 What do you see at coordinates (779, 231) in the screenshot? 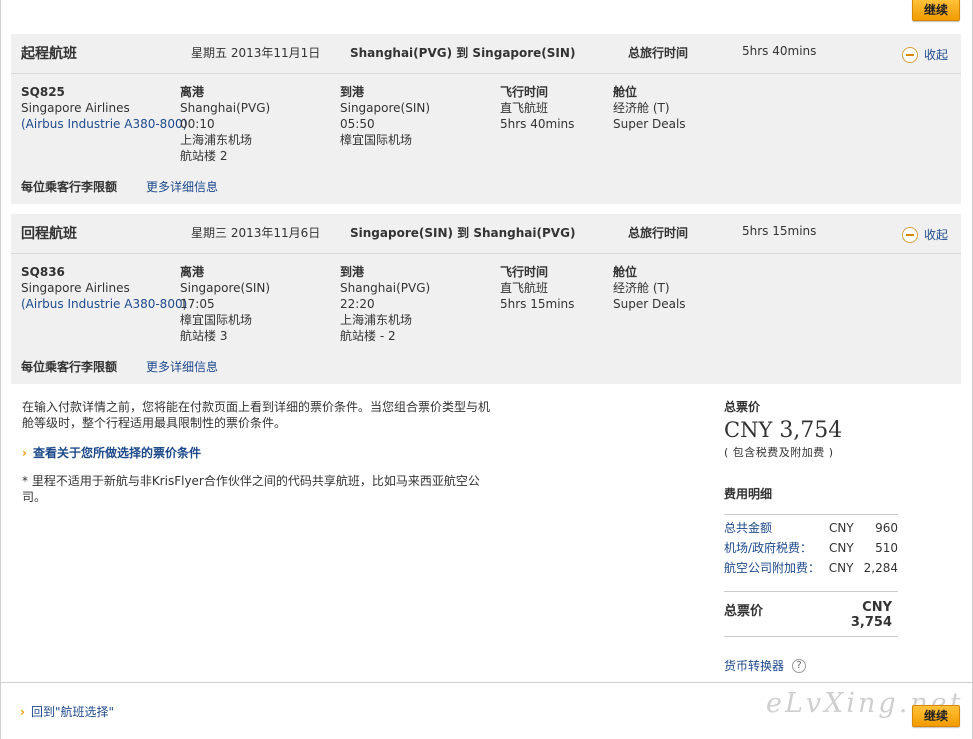
I see `inbound-total-time: 5hrs 15mins` at bounding box center [779, 231].